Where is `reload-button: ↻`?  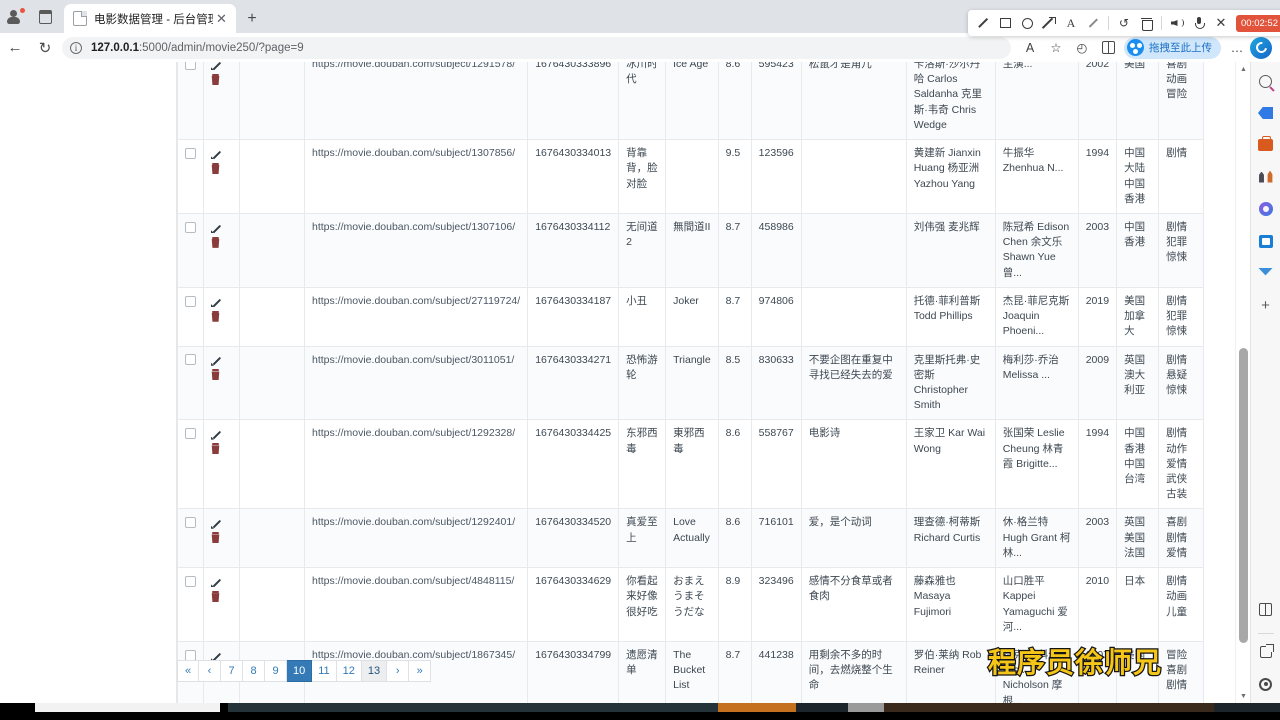
reload-button: ↻ is located at coordinates (45, 48).